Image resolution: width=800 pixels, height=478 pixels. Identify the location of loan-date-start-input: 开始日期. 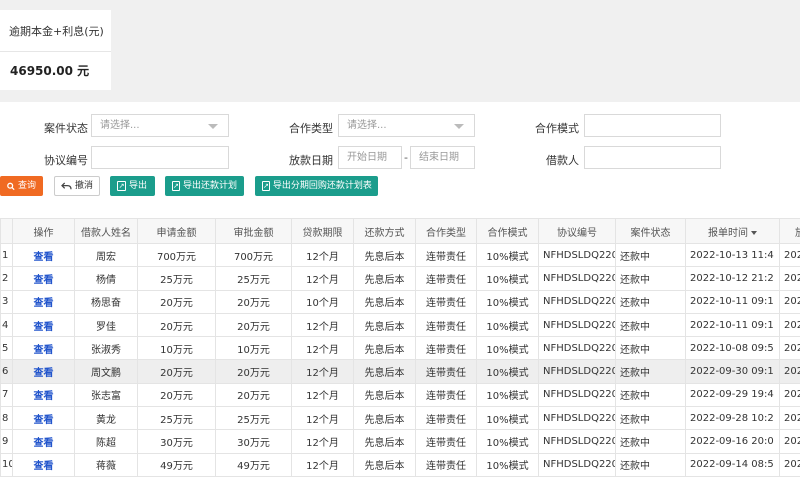
(370, 157).